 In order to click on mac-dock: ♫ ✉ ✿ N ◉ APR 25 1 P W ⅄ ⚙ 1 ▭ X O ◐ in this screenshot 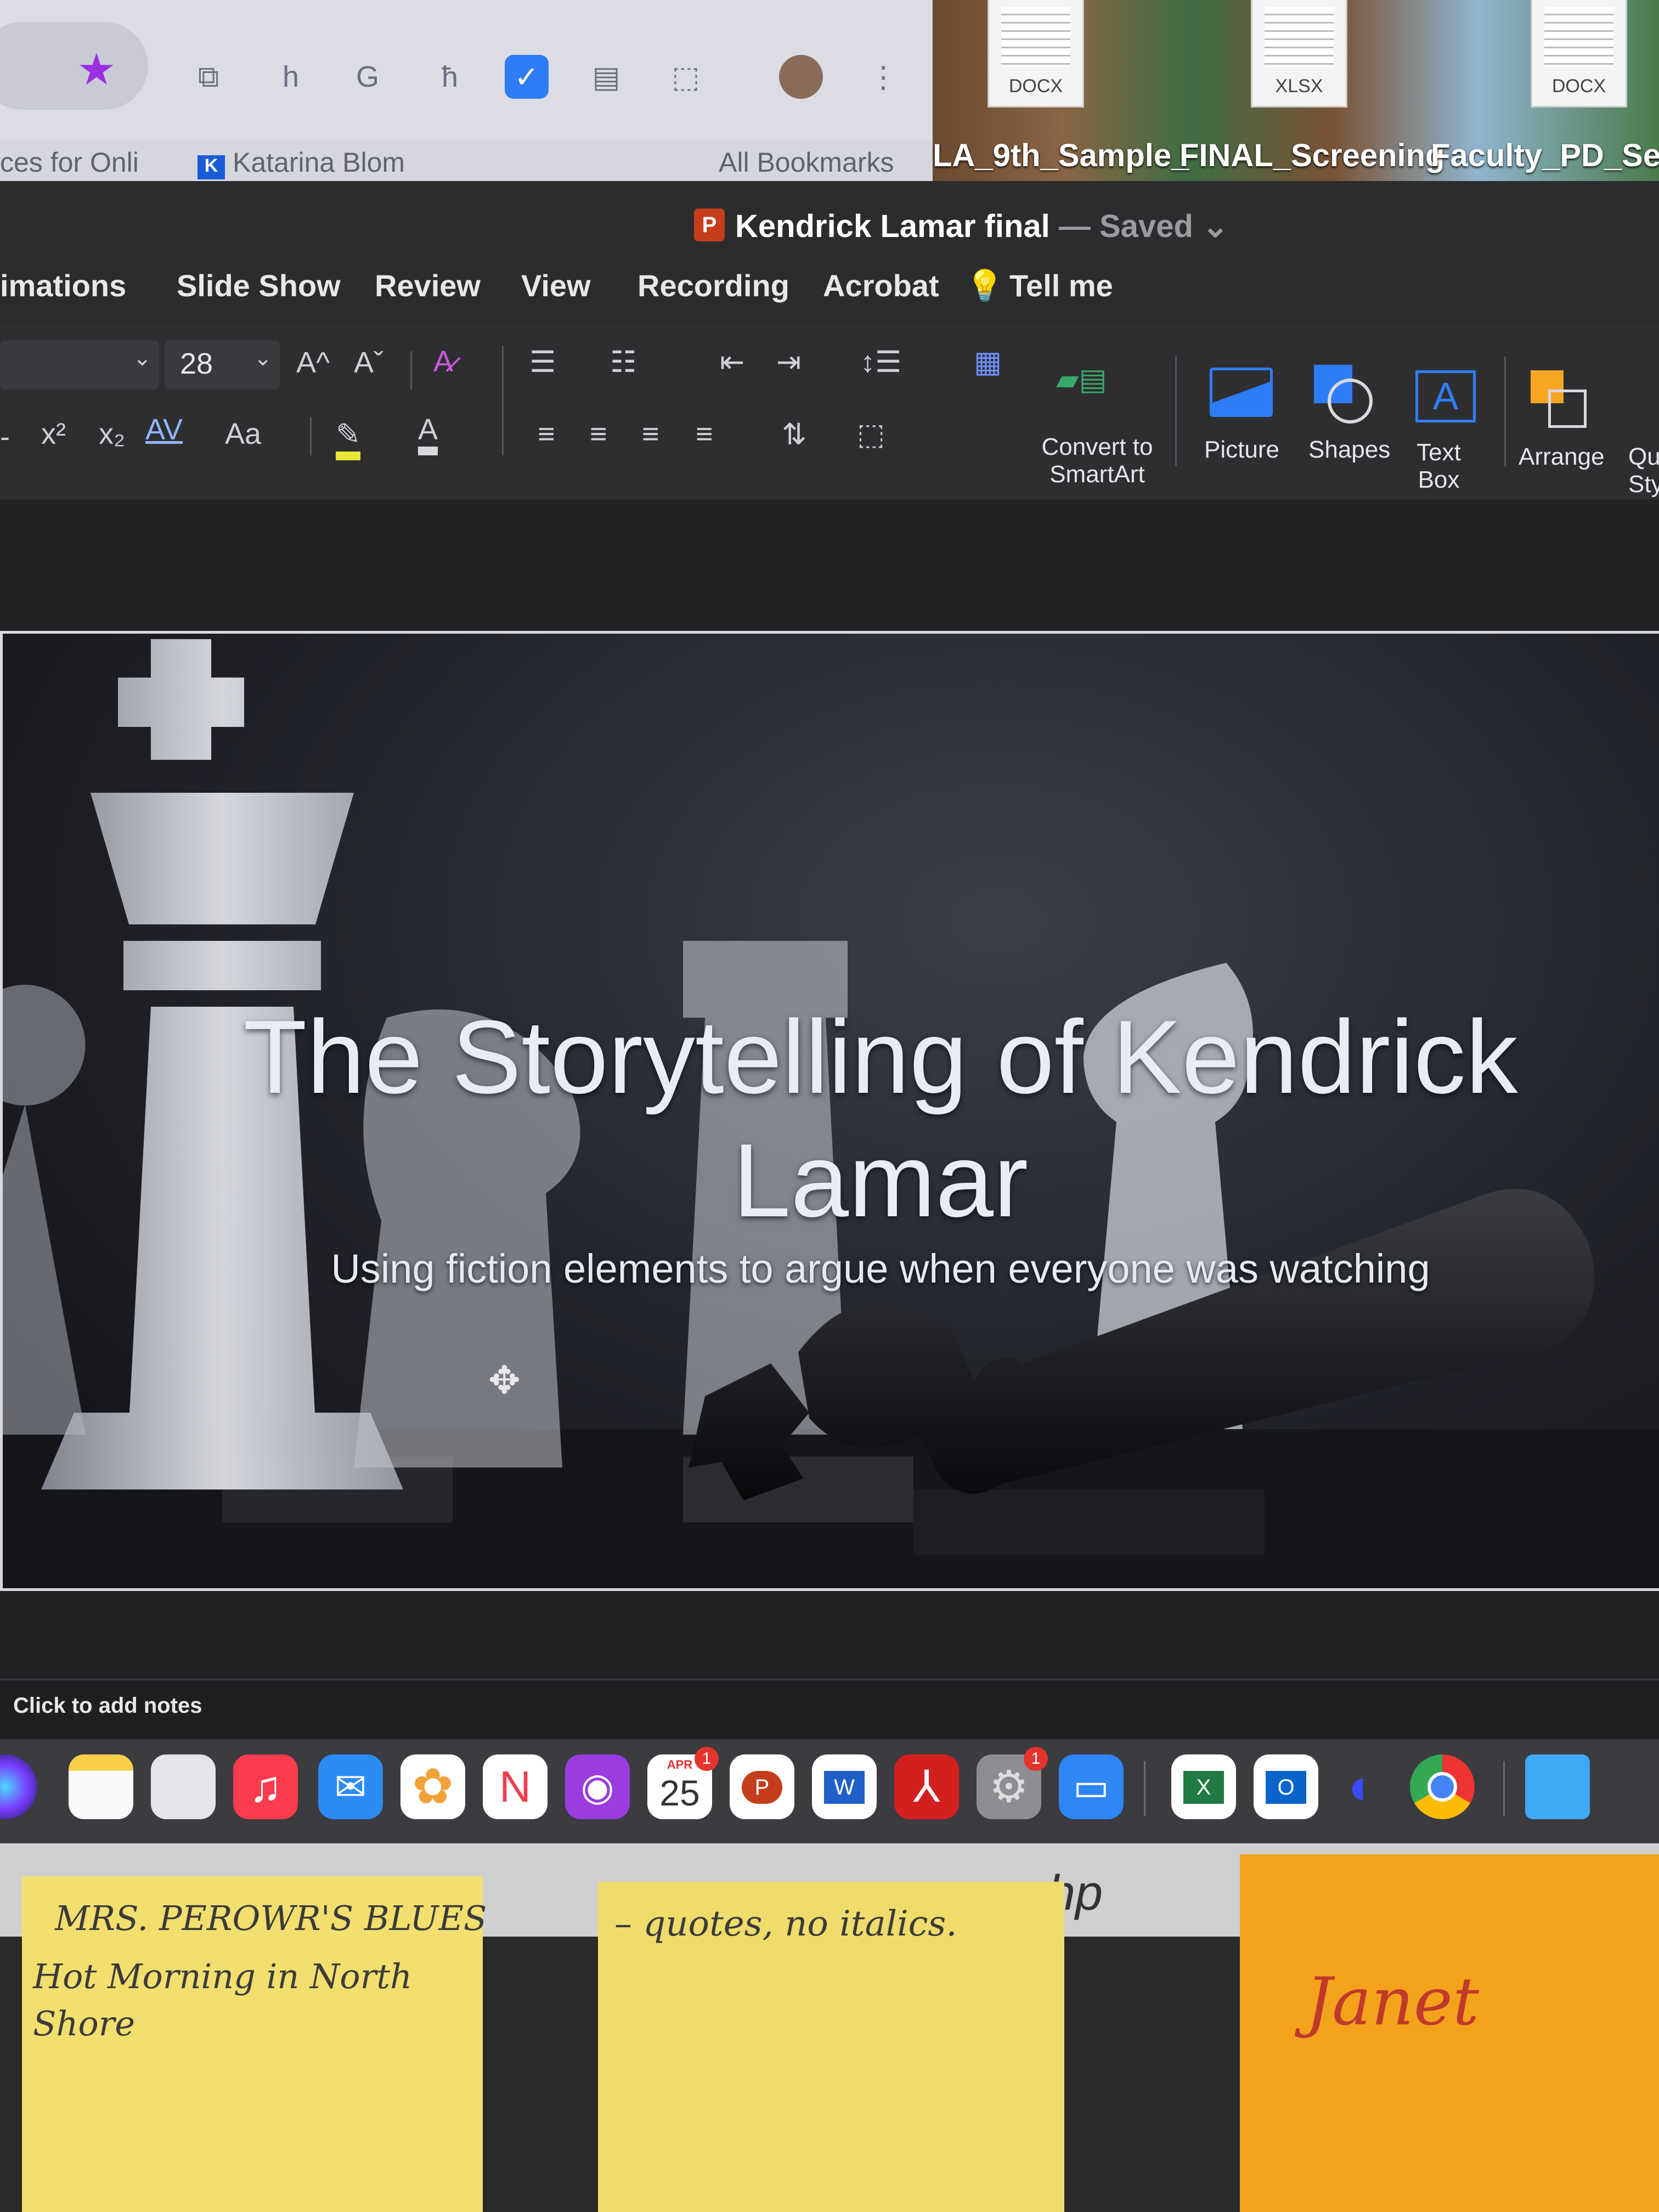, I will do `click(830, 1791)`.